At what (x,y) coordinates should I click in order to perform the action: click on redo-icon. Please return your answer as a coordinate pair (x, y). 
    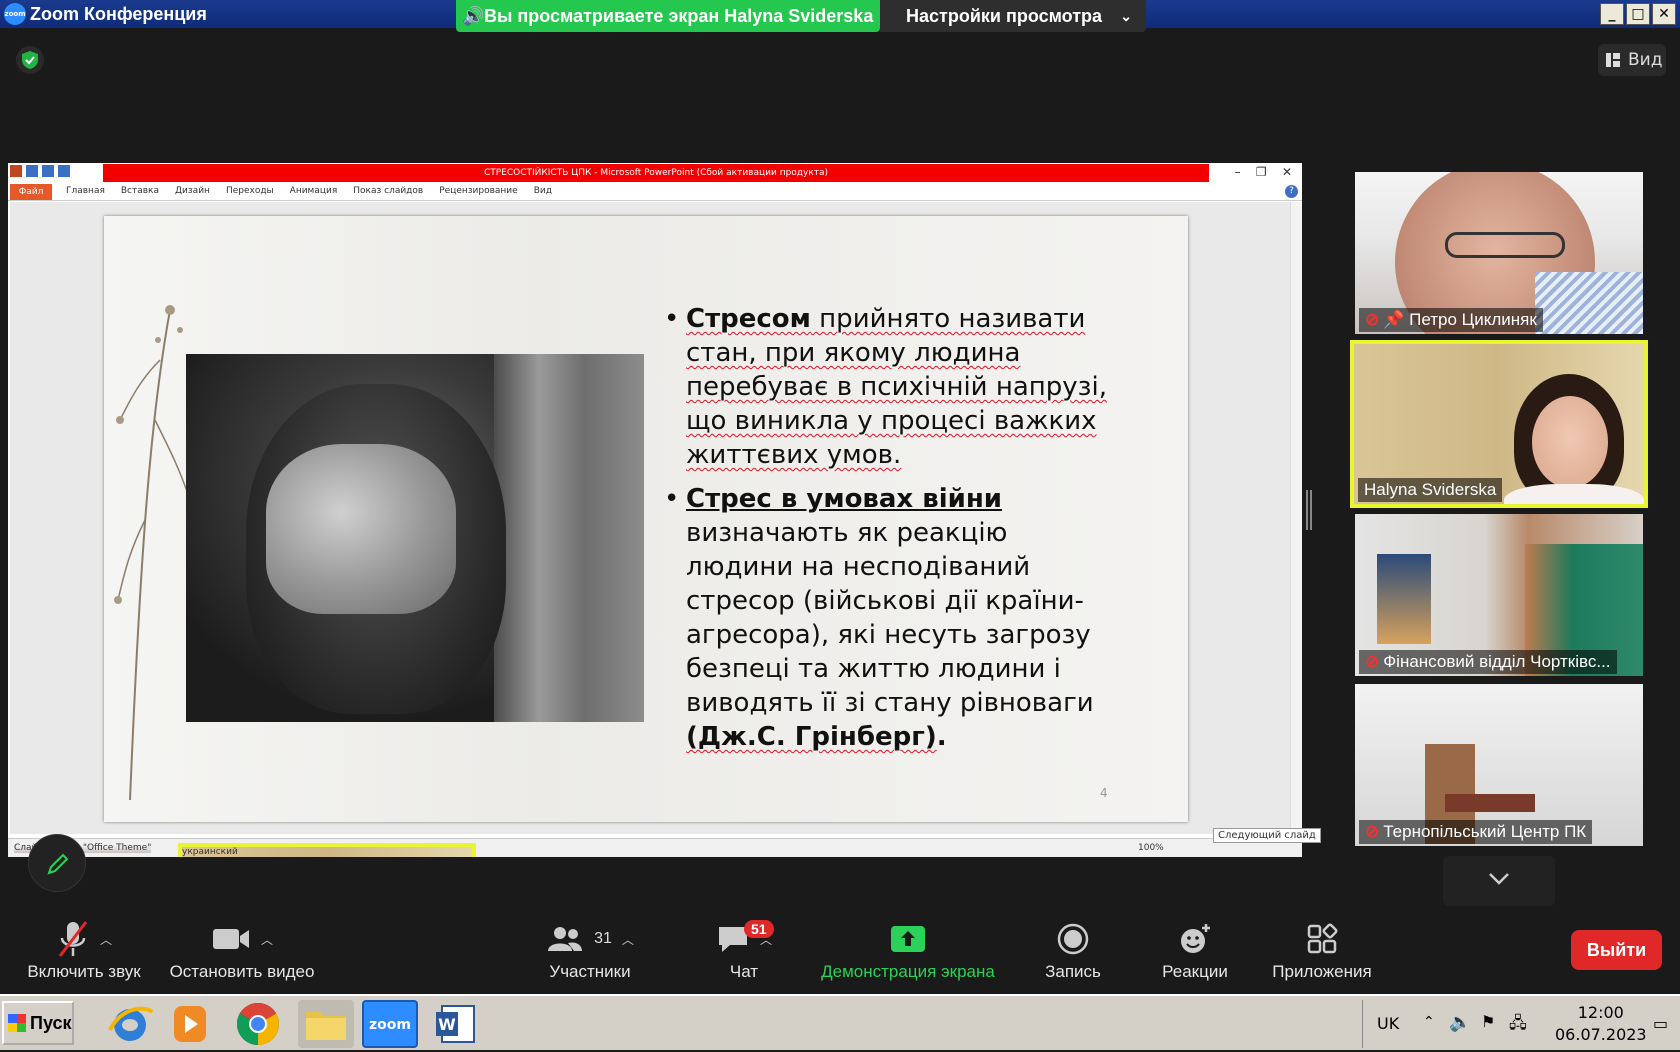
    Looking at the image, I should click on (64, 171).